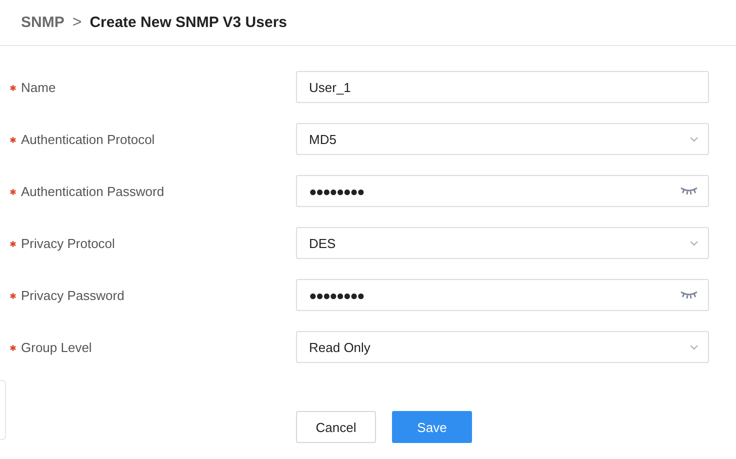  Describe the element at coordinates (502, 243) in the screenshot. I see `dropdown-field: DES` at that location.